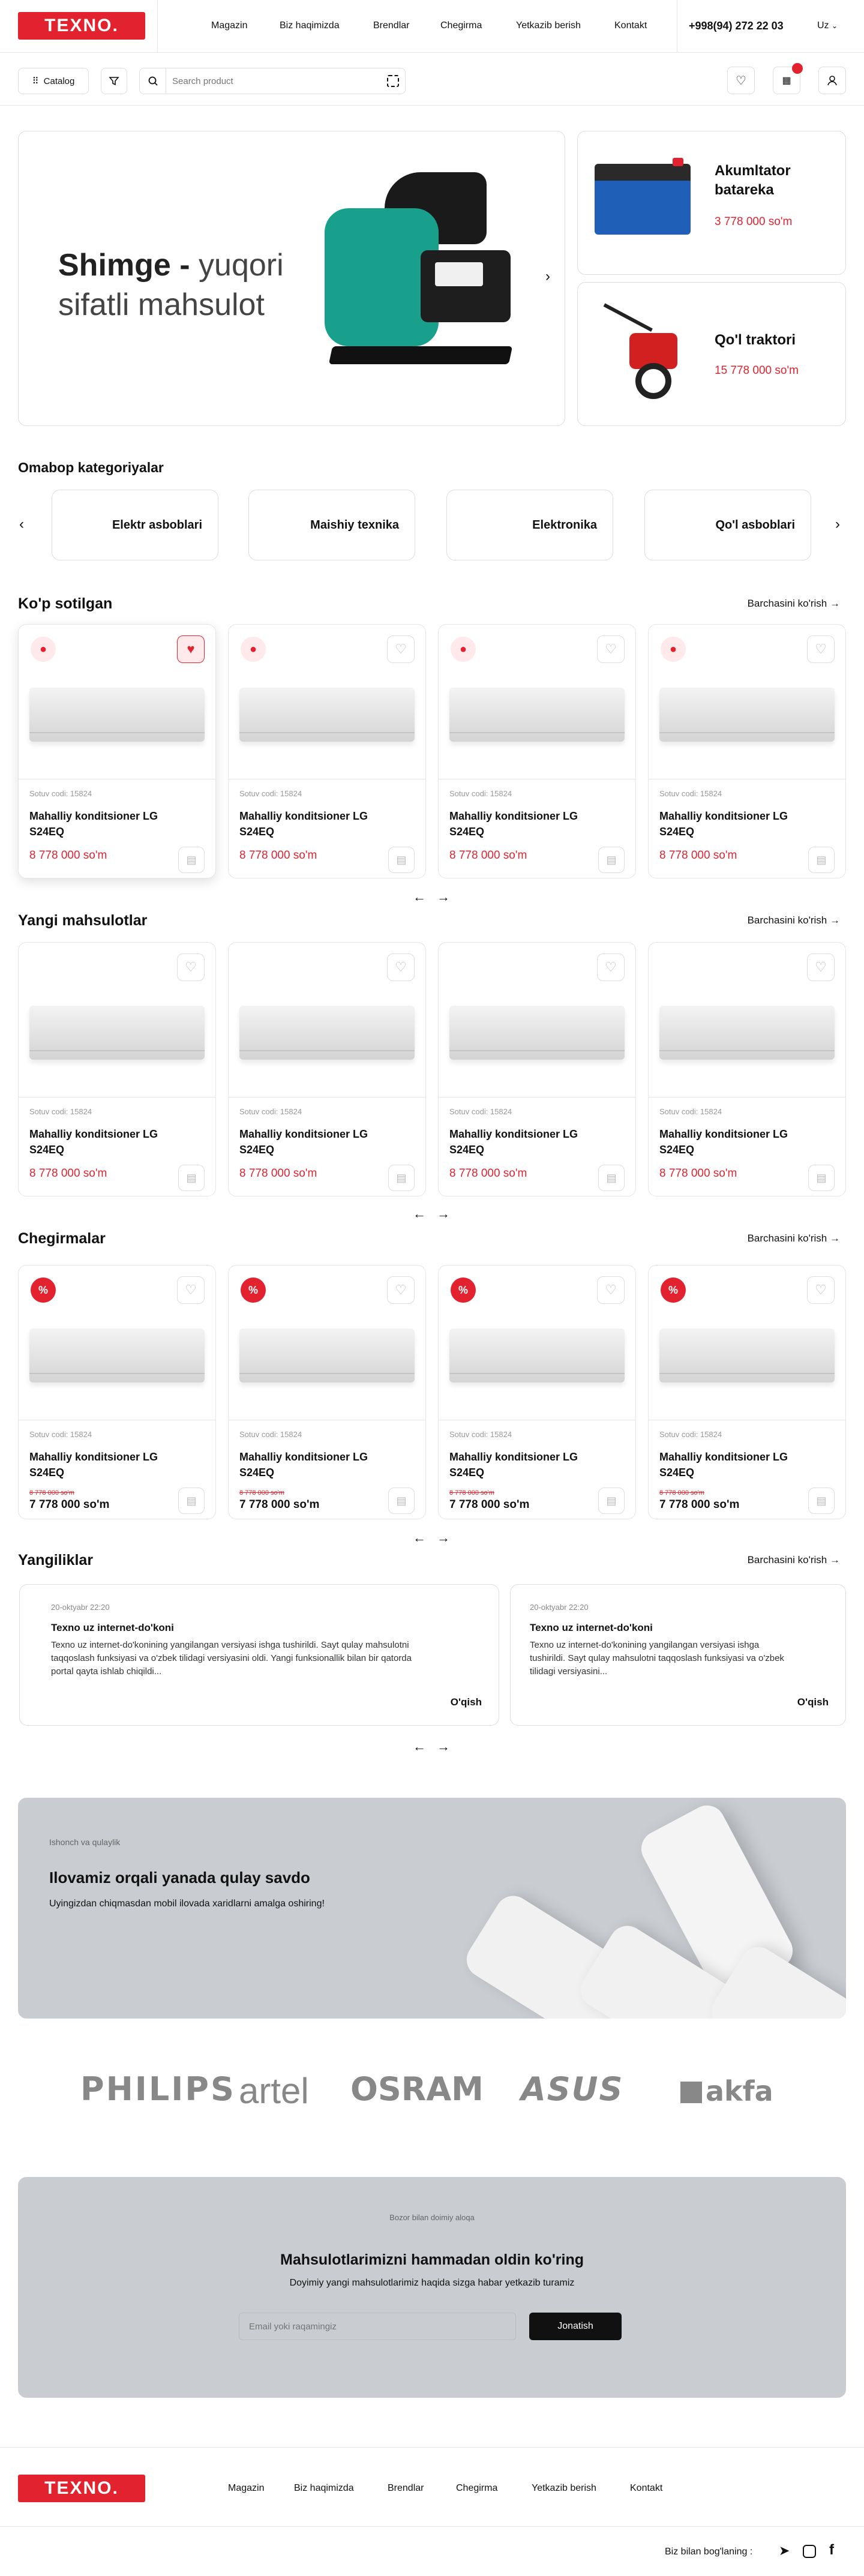 This screenshot has width=864, height=2576. I want to click on nav-kontakt: Kontakt, so click(631, 25).